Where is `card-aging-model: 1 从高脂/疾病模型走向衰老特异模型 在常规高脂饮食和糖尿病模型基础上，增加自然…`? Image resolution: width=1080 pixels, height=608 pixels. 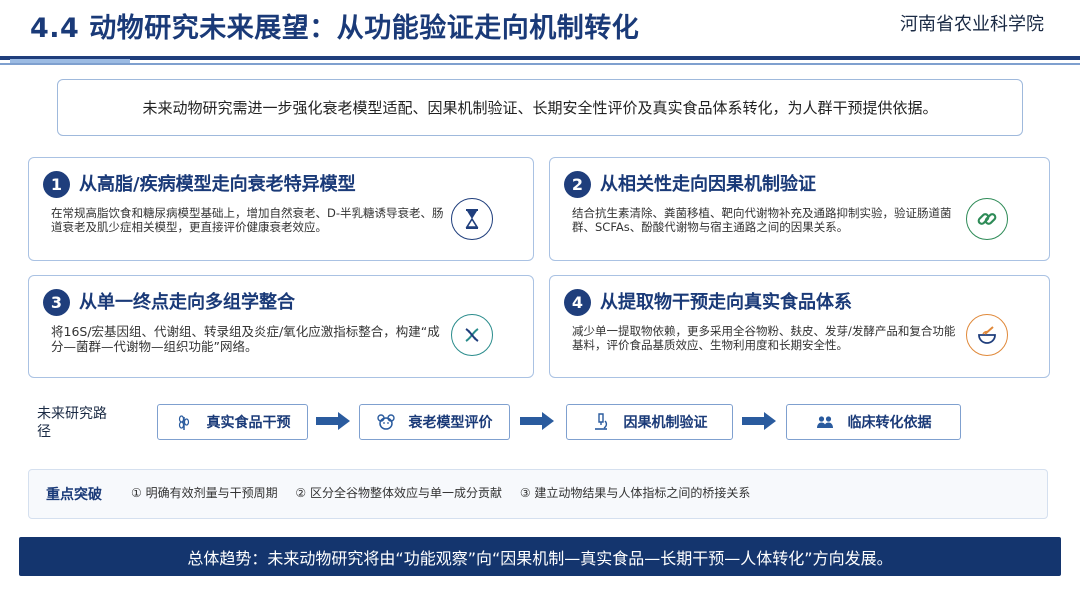
card-aging-model: 1 从高脂/疾病模型走向衰老特异模型 在常规高脂饮食和糖尿病模型基础上，增加自然… is located at coordinates (281, 209).